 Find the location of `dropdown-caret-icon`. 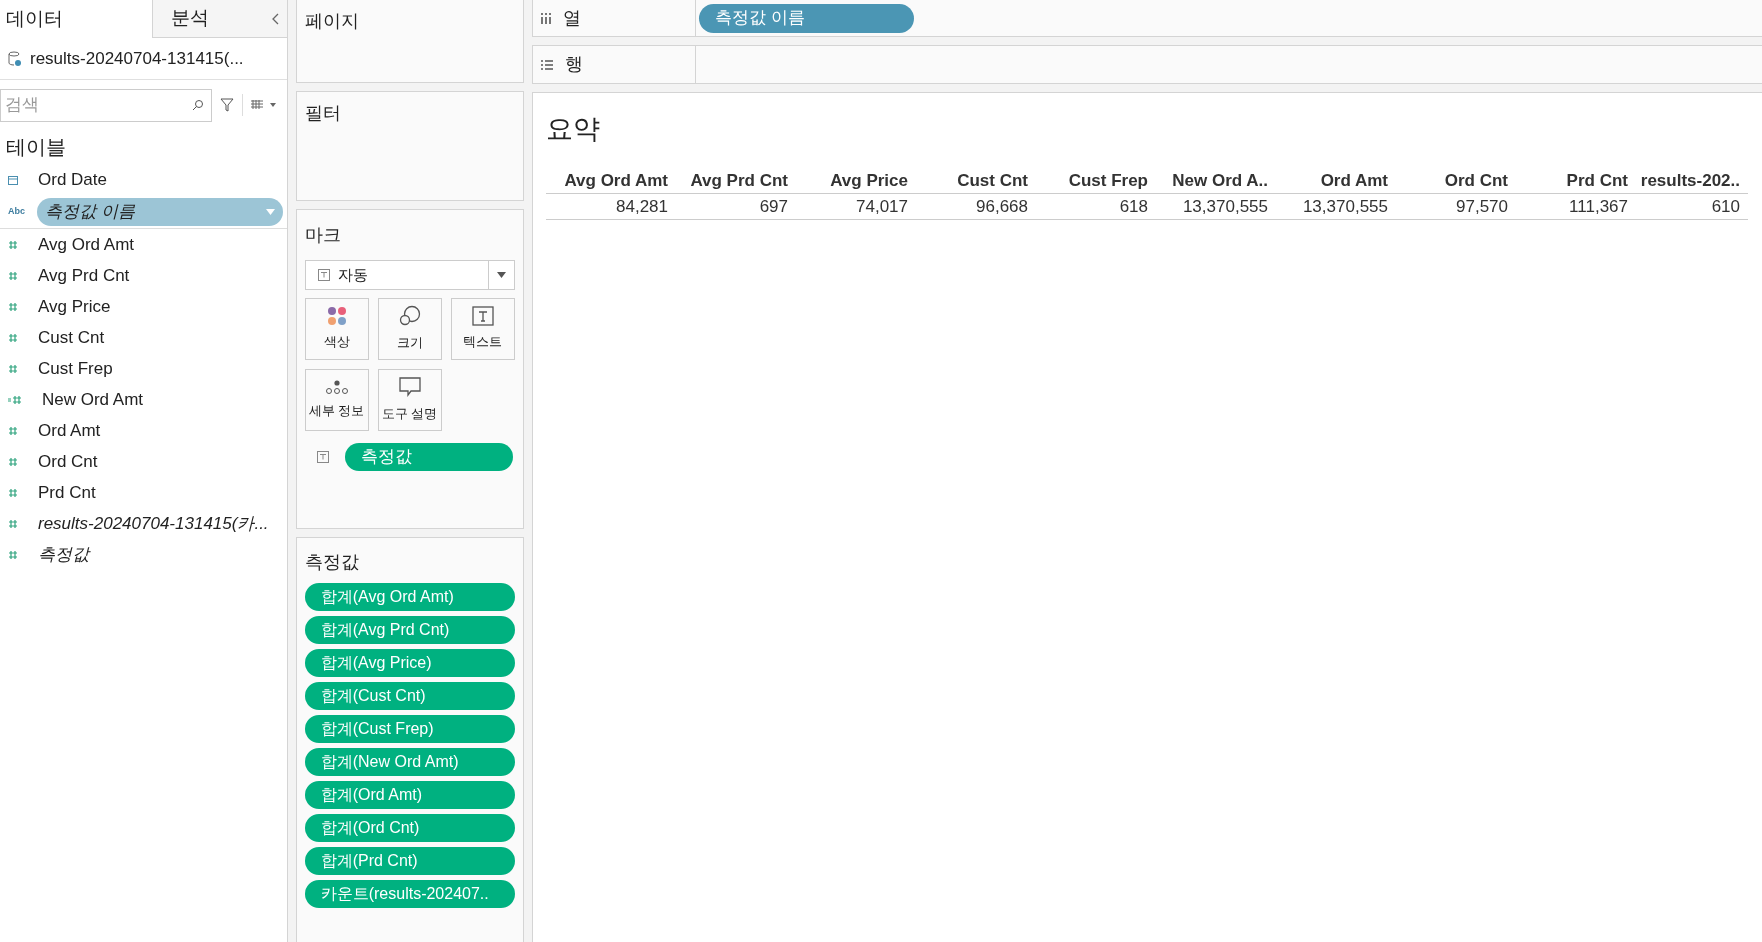

dropdown-caret-icon is located at coordinates (270, 211).